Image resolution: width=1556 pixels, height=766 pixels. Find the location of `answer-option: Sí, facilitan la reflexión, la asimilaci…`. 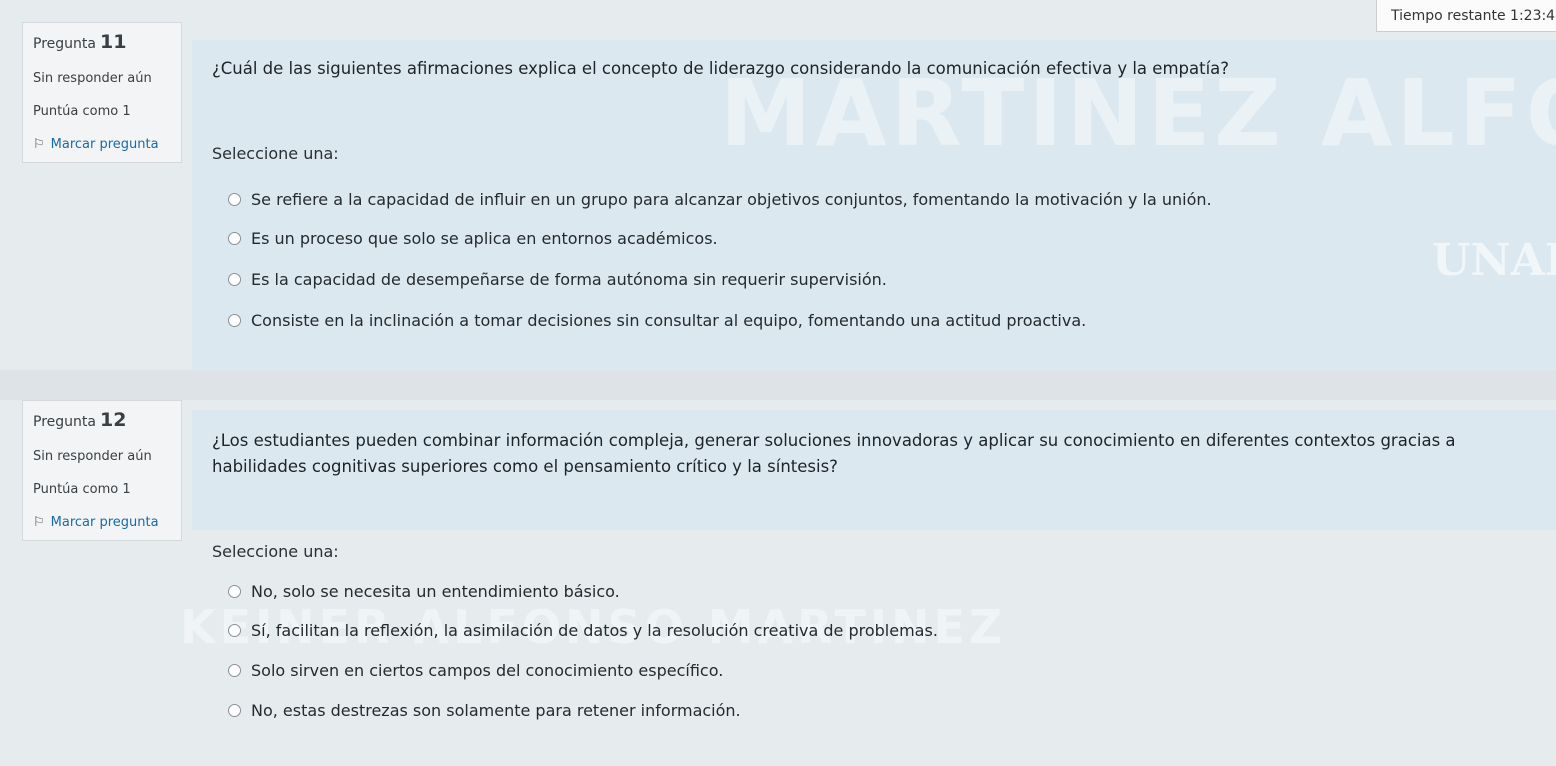

answer-option: Sí, facilitan la reflexión, la asimilaci… is located at coordinates (583, 630).